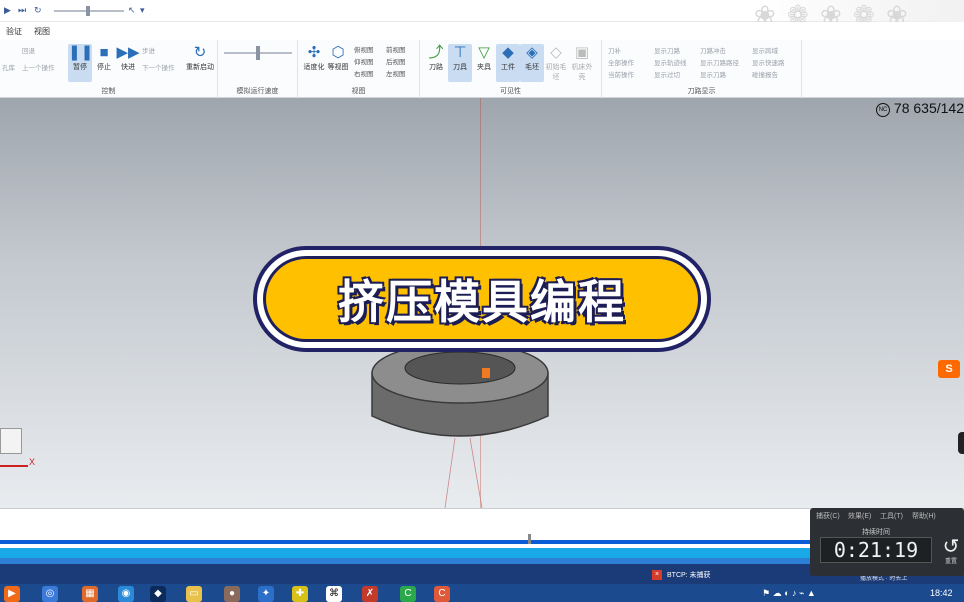 The width and height of the screenshot is (964, 602). I want to click on next-op-button: 下一个操作, so click(158, 67).